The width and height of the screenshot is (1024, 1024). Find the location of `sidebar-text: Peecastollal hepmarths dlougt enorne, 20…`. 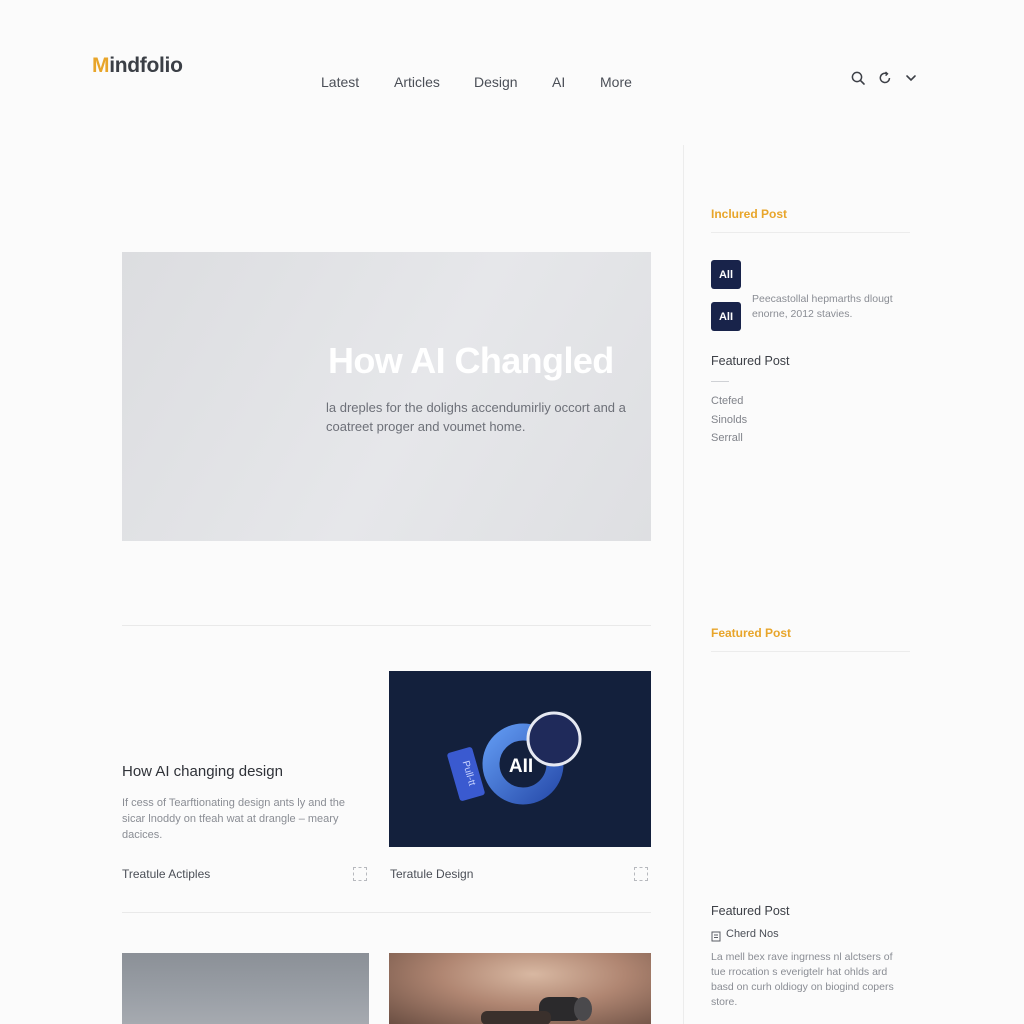

sidebar-text: Peecastollal hepmarths dlougt enorne, 20… is located at coordinates (822, 306).